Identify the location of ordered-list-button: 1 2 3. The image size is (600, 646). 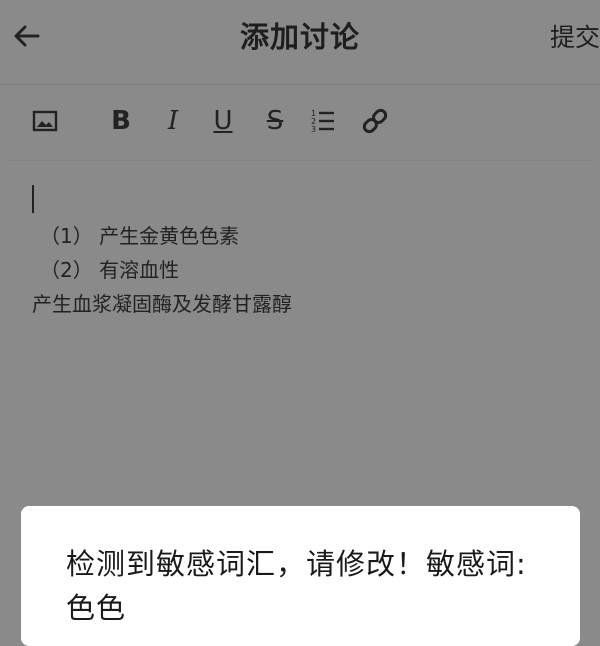
(323, 121).